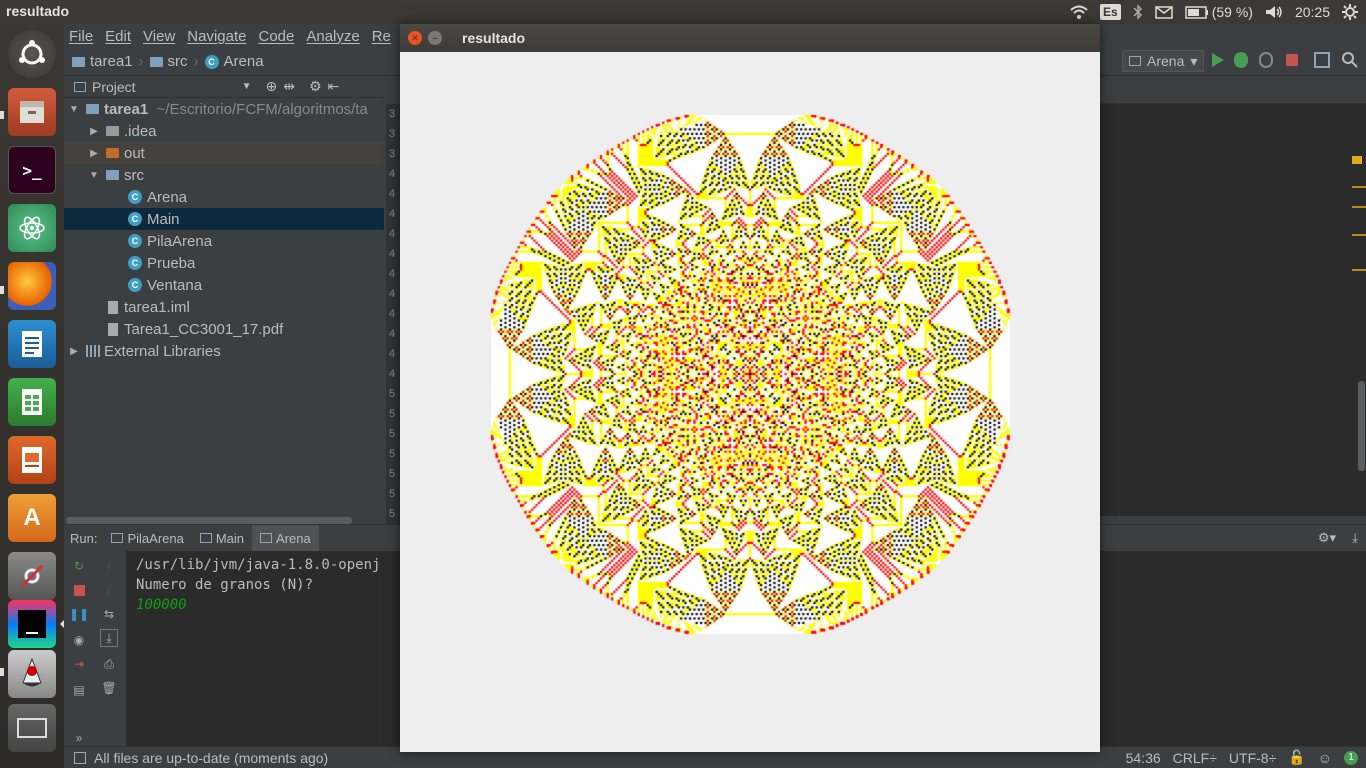 The width and height of the screenshot is (1366, 768). What do you see at coordinates (168, 61) in the screenshot?
I see `crumb-src: src` at bounding box center [168, 61].